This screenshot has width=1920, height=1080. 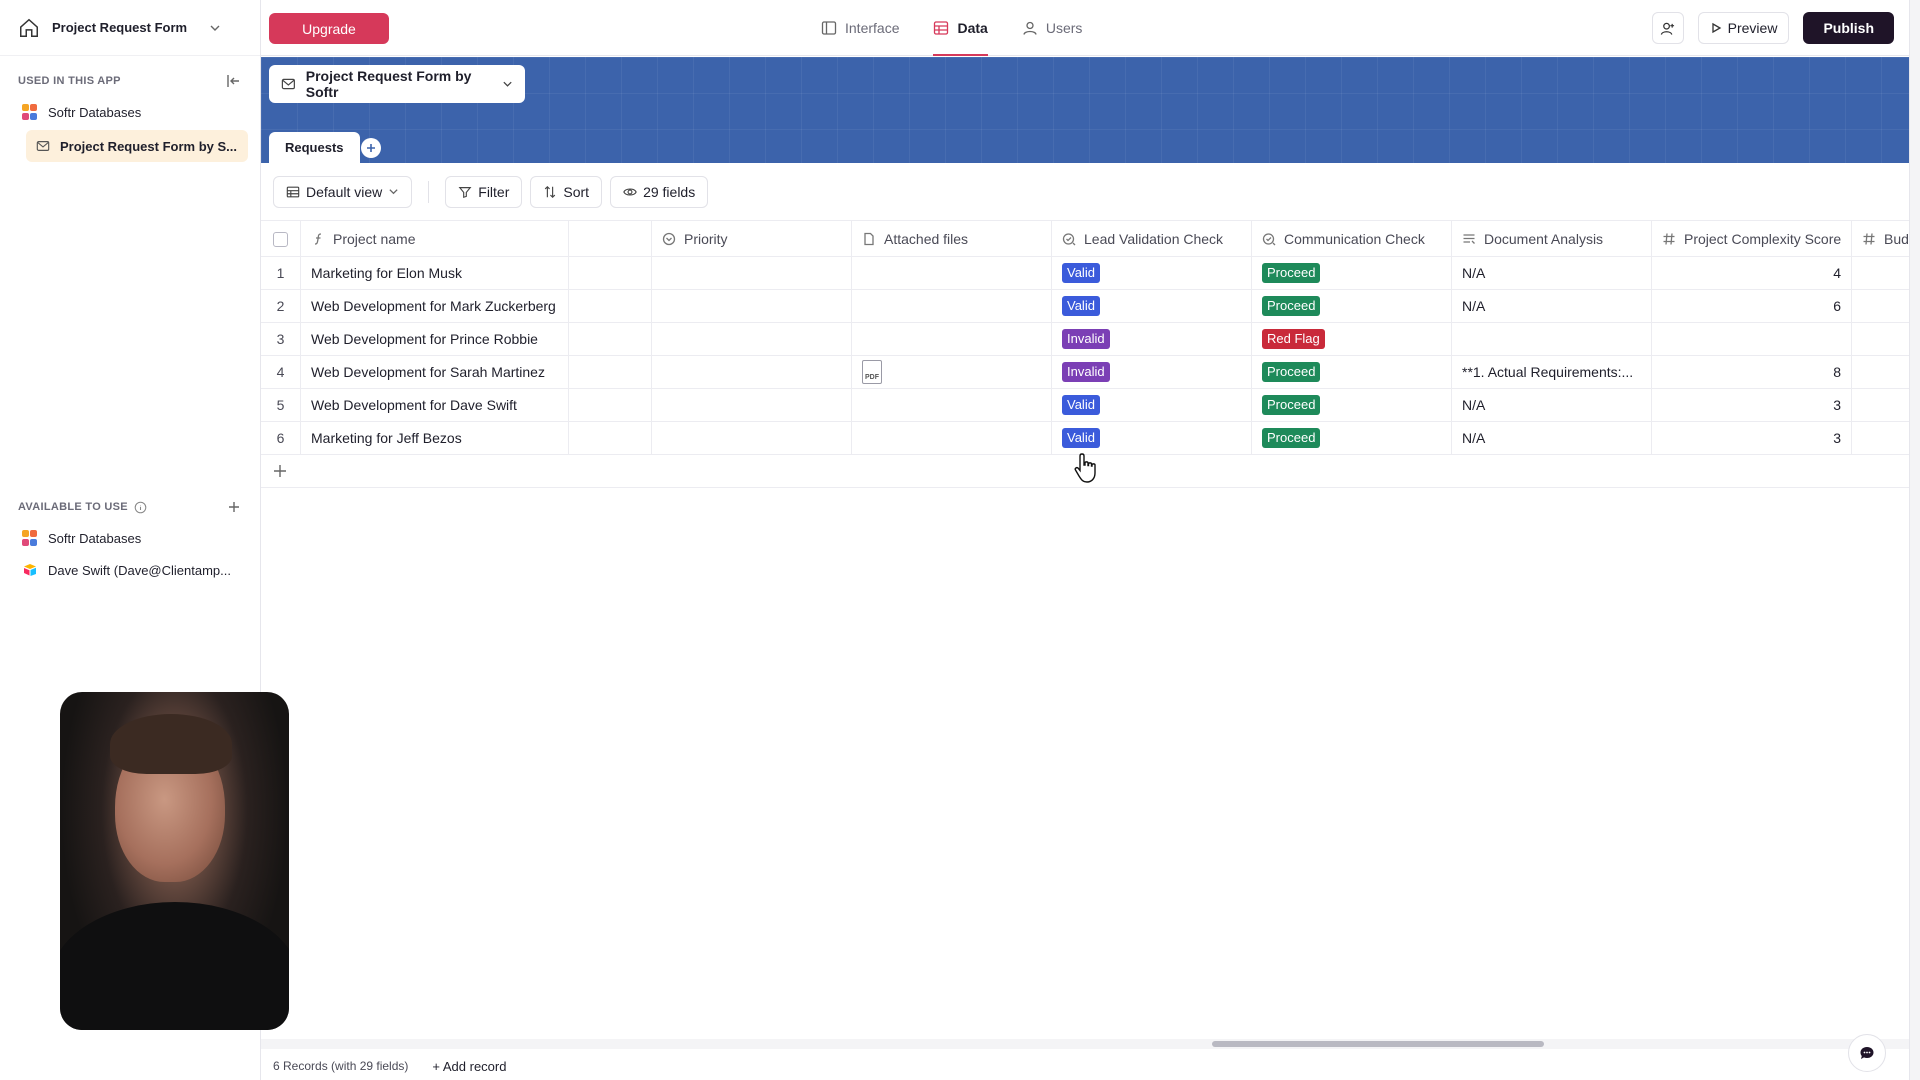 I want to click on info-icon, so click(x=140, y=507).